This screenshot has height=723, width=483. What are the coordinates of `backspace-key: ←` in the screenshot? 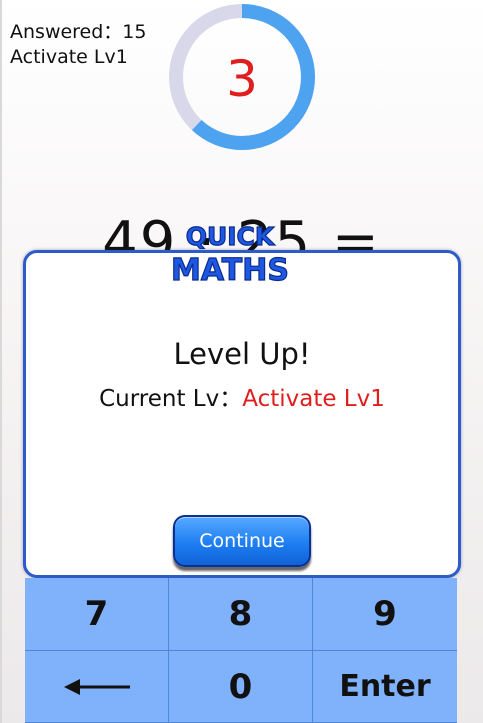 It's located at (97, 687).